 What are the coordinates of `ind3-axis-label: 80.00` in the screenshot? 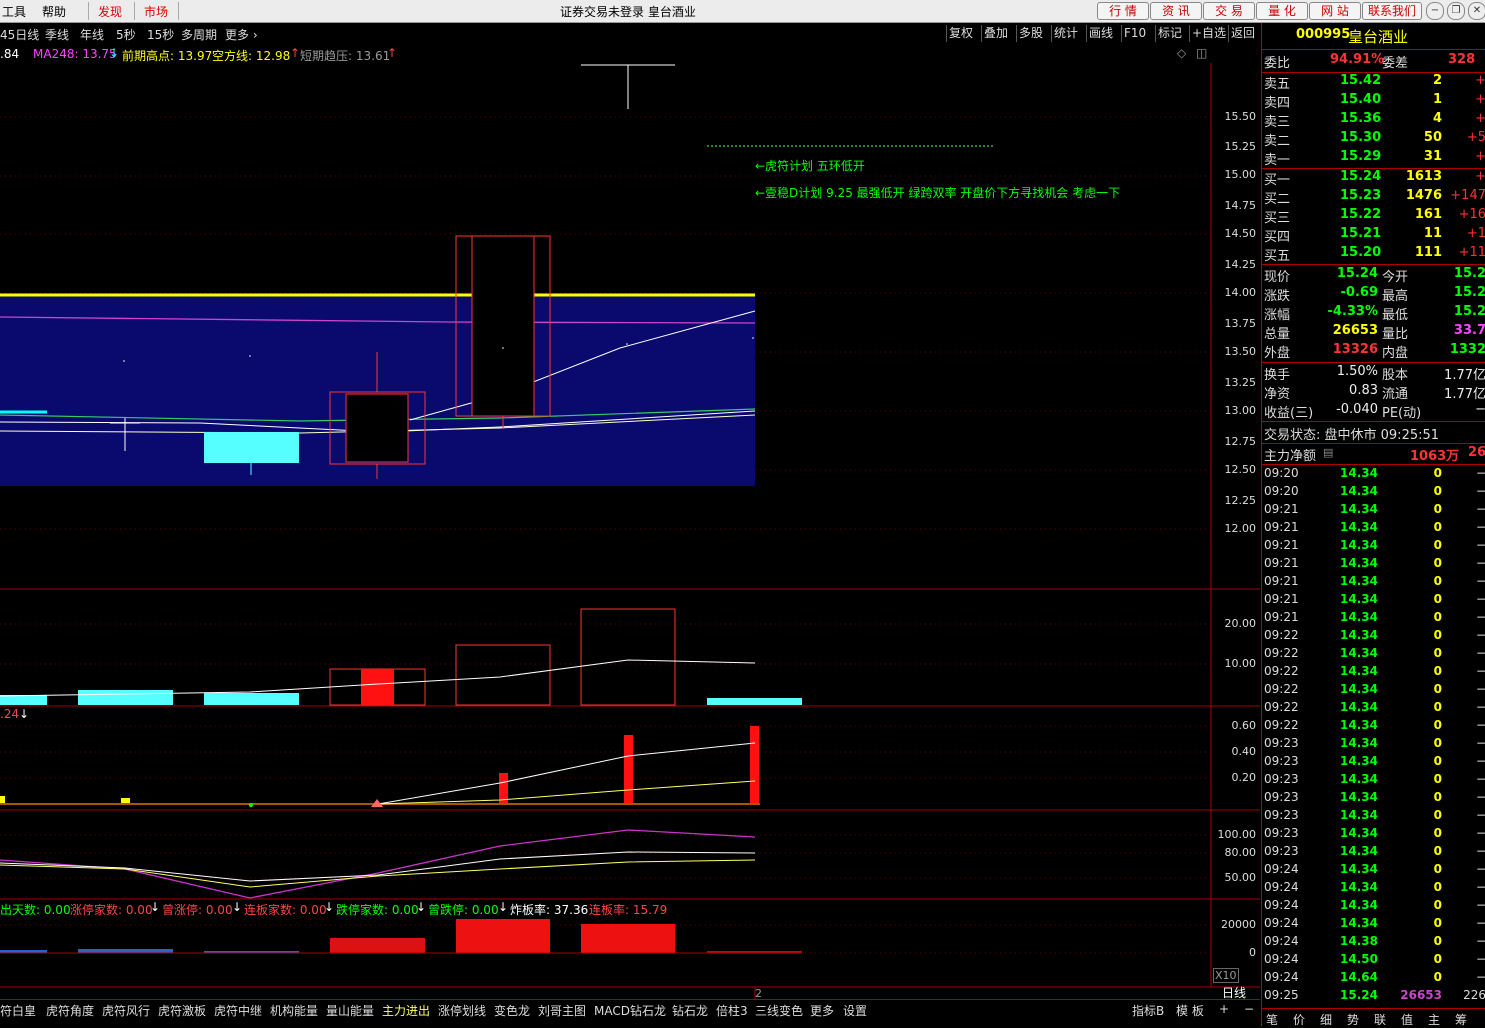 It's located at (1240, 852).